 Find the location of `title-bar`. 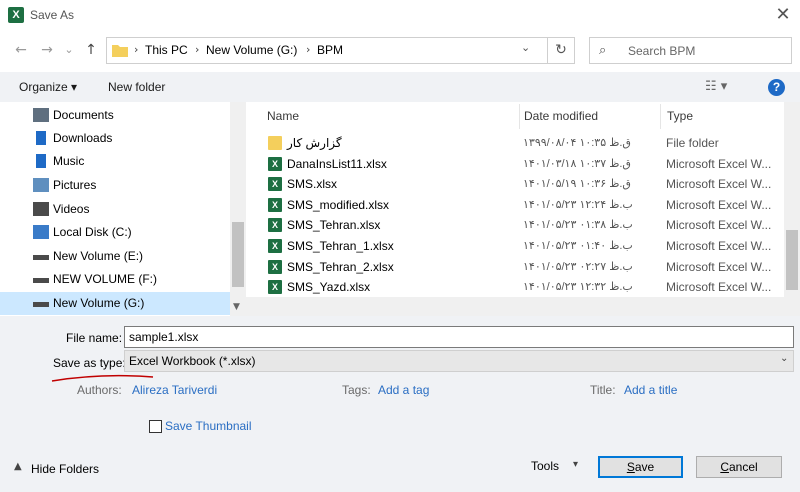

title-bar is located at coordinates (400, 16).